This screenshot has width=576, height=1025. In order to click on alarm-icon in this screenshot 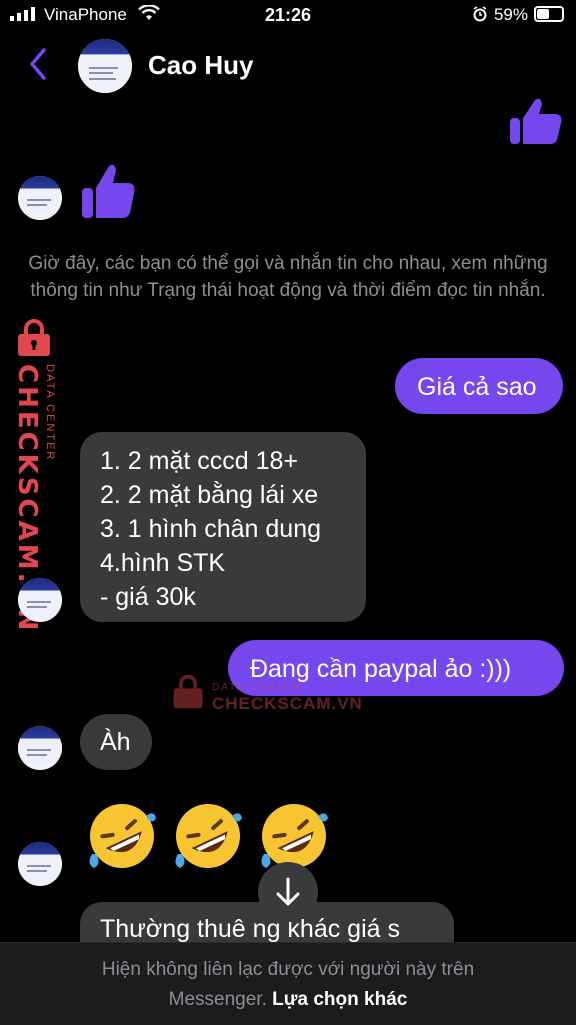, I will do `click(480, 14)`.